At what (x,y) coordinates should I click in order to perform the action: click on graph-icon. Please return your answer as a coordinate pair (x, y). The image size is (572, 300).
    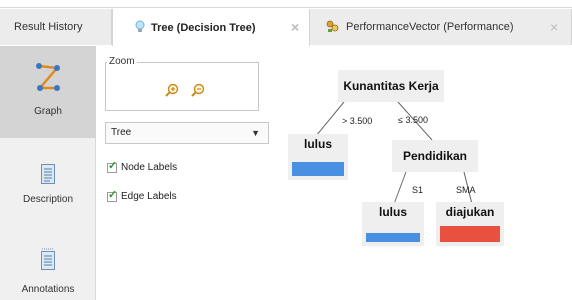
    Looking at the image, I should click on (48, 77).